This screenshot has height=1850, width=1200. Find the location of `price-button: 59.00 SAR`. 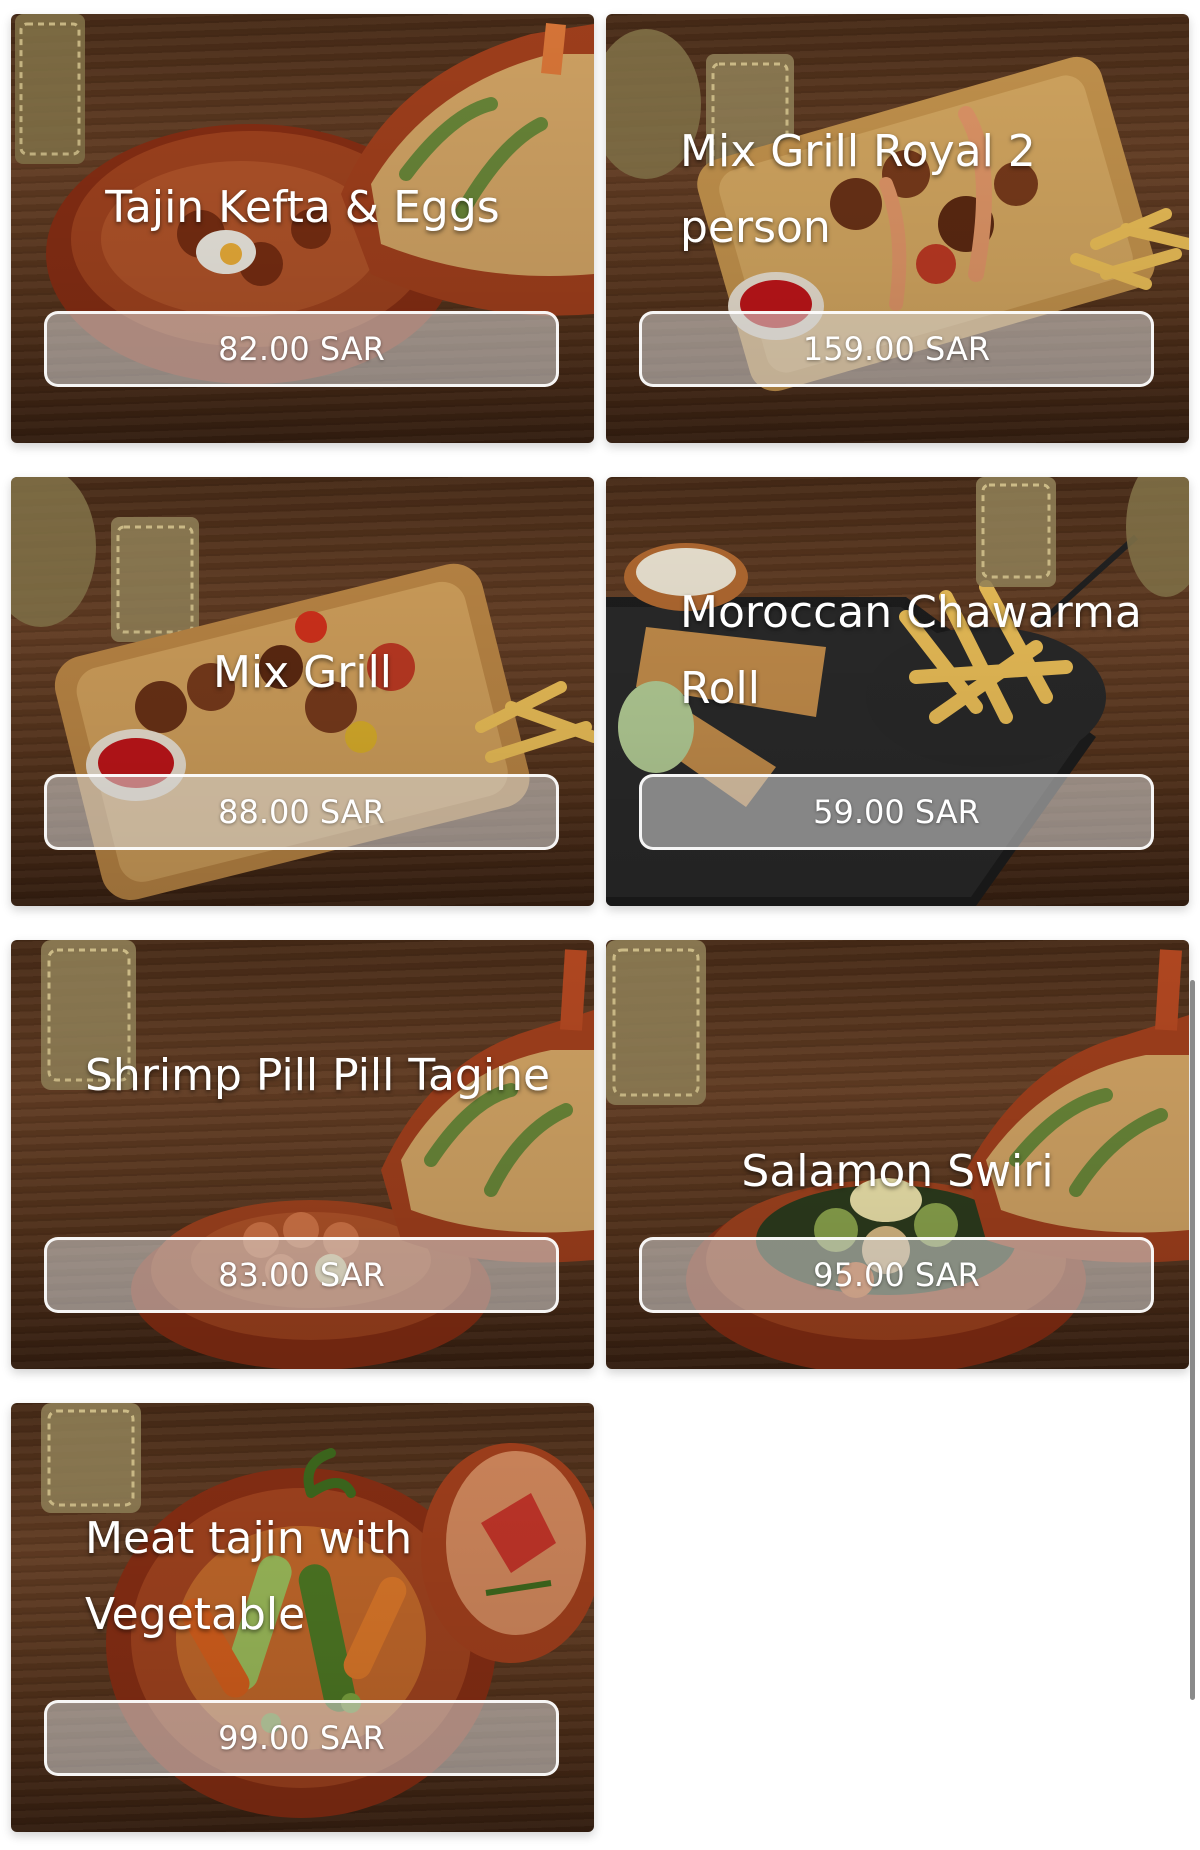

price-button: 59.00 SAR is located at coordinates (896, 812).